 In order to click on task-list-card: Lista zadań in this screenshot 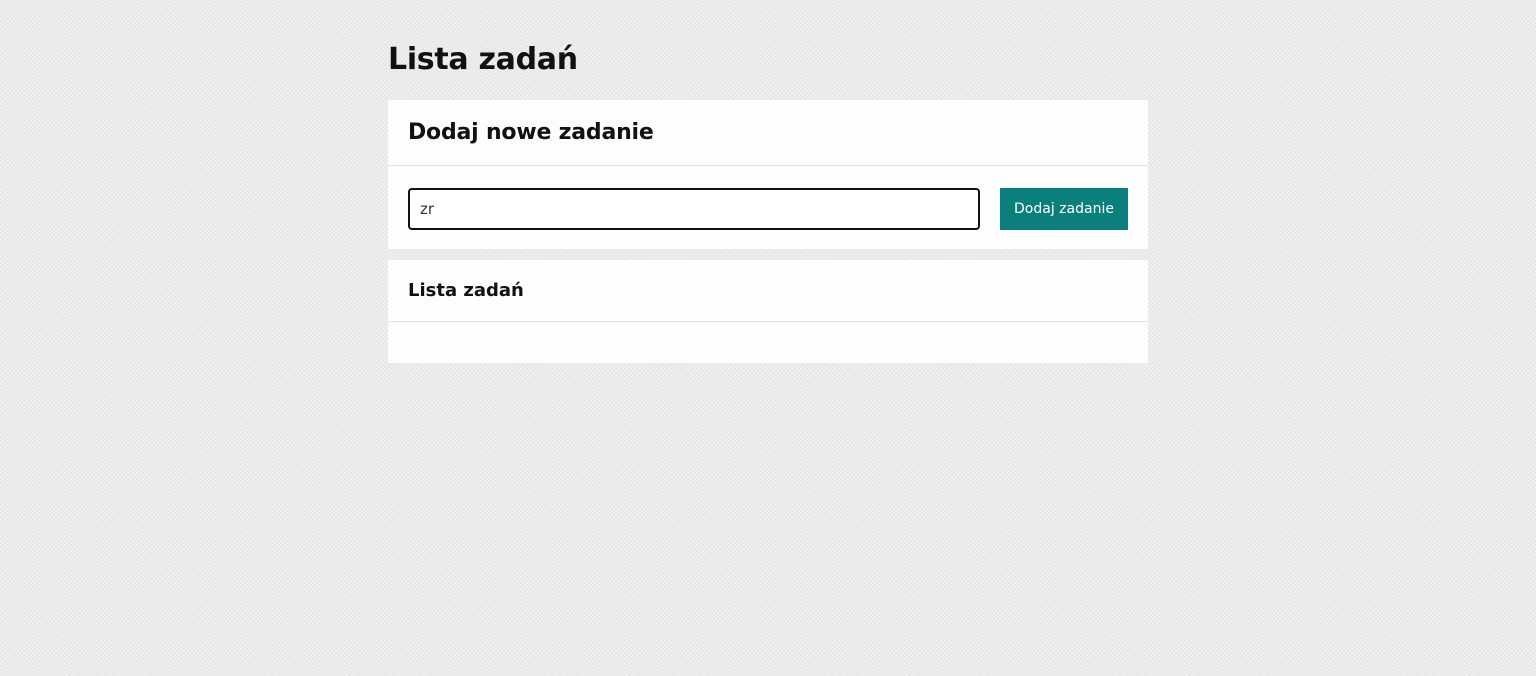, I will do `click(768, 311)`.